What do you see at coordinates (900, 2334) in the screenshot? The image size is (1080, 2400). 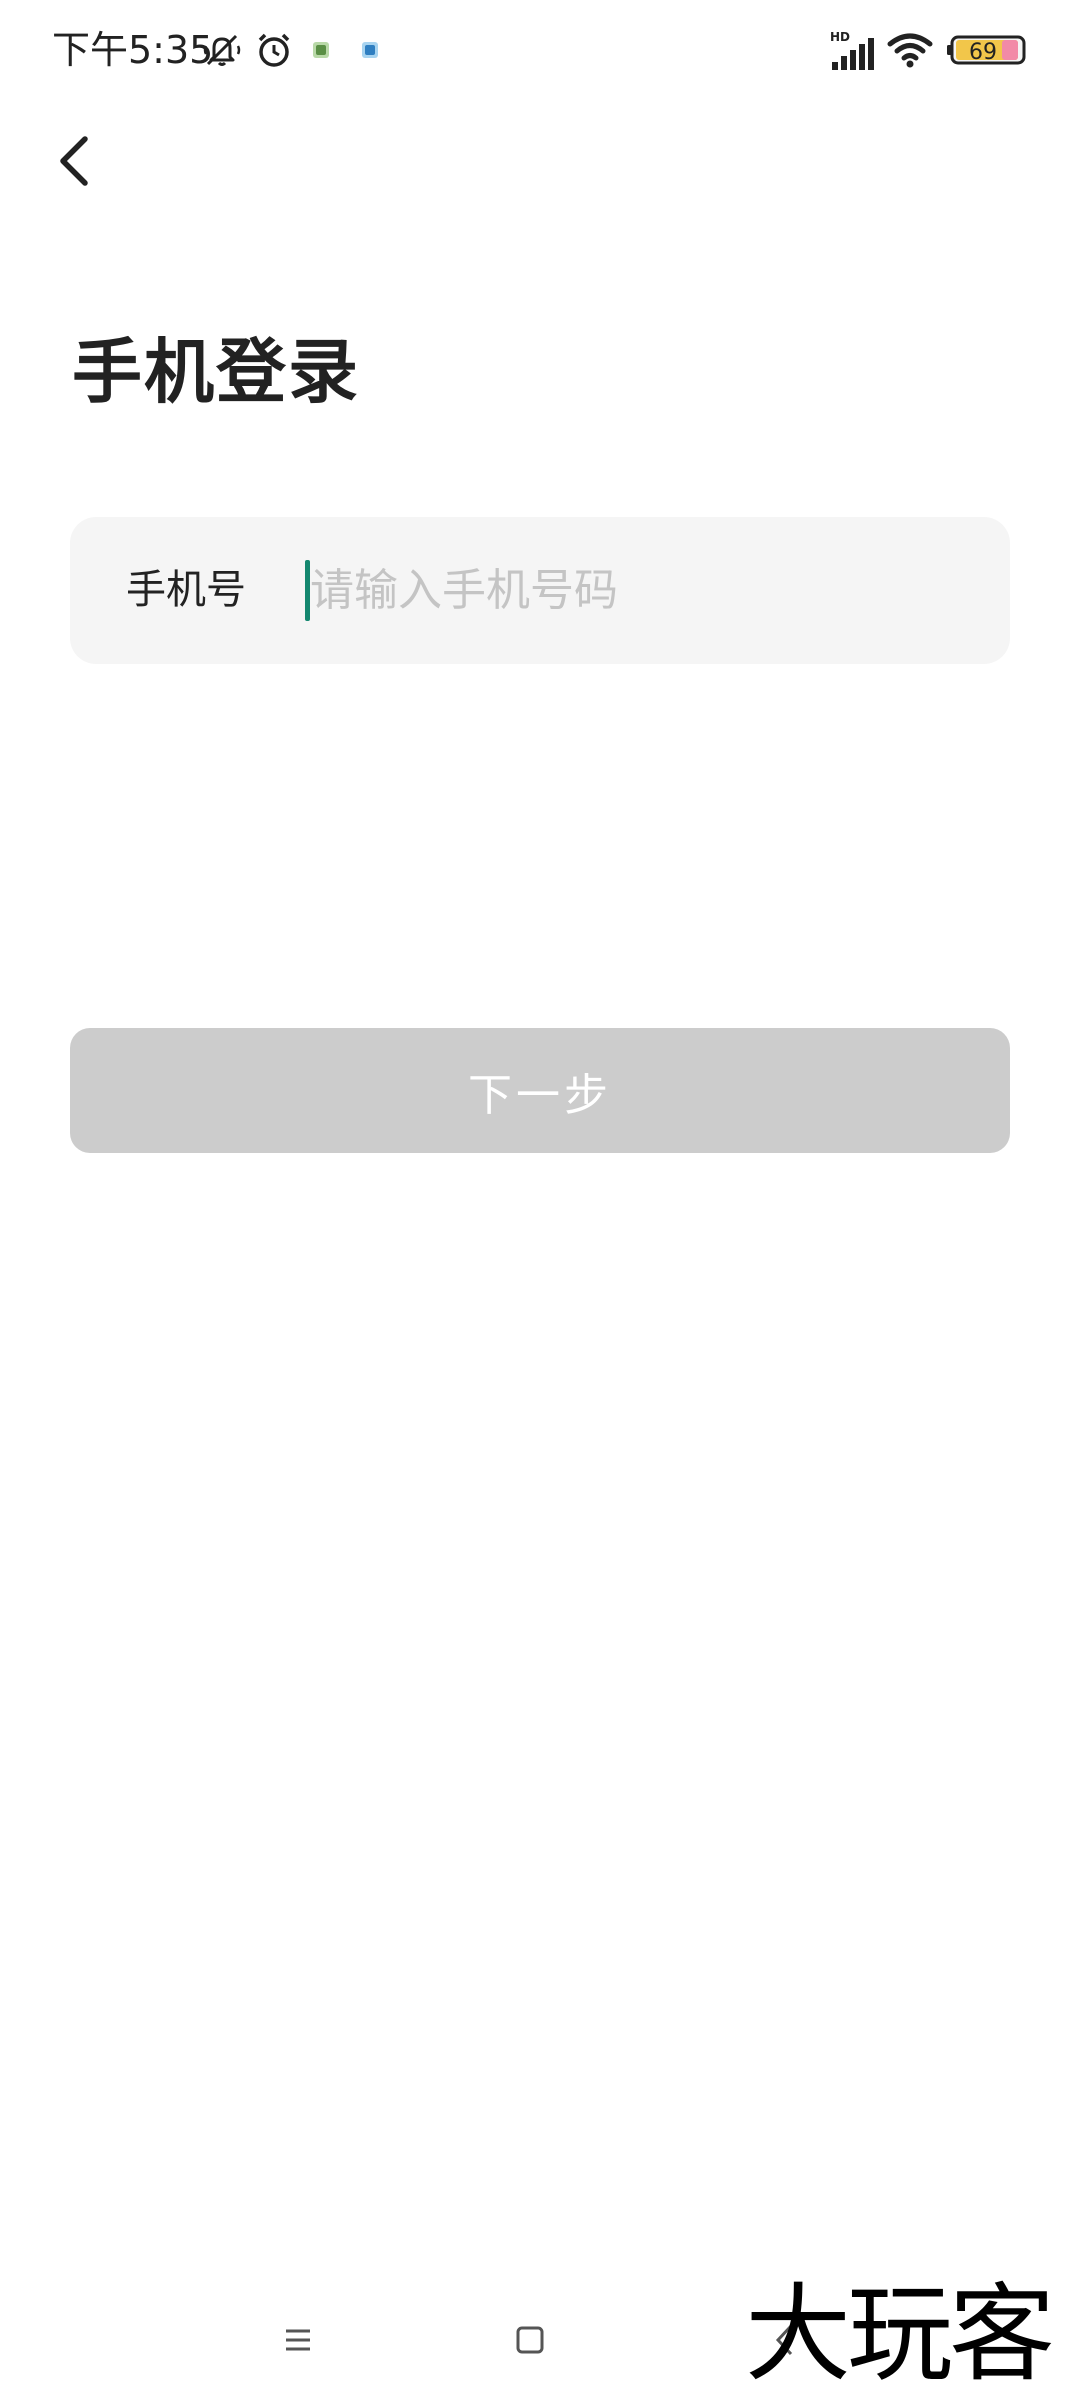 I see `watermark: 大玩客` at bounding box center [900, 2334].